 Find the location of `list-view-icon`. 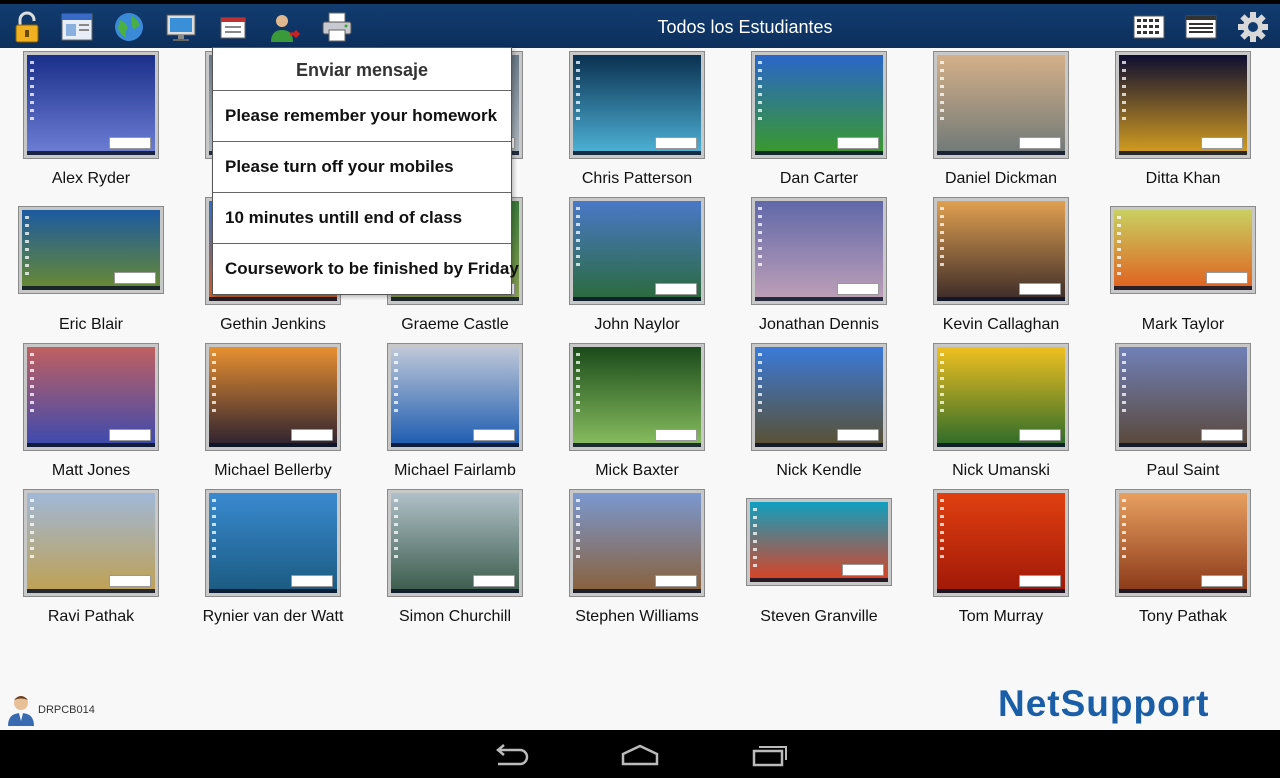

list-view-icon is located at coordinates (1201, 27).